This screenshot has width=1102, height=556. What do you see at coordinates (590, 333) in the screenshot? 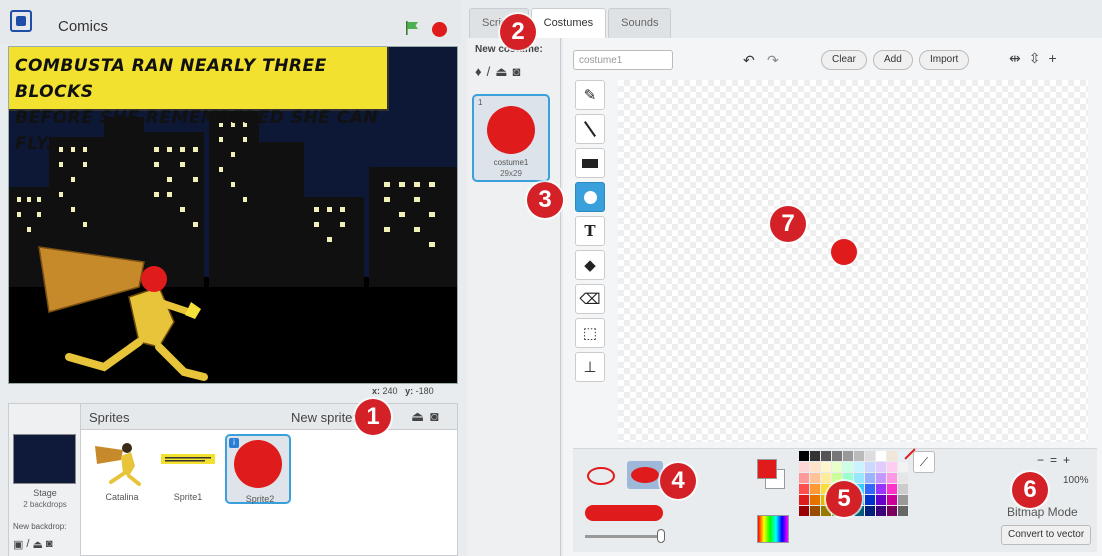
I see `select-tool: ⬚` at bounding box center [590, 333].